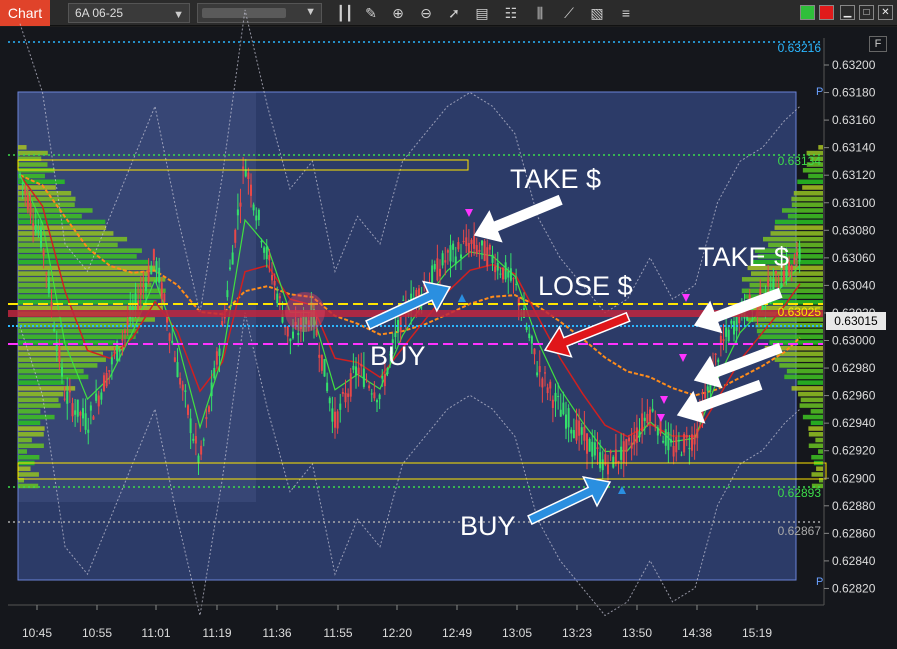  What do you see at coordinates (854, 148) in the screenshot?
I see `y-tick-label: 0.63140` at bounding box center [854, 148].